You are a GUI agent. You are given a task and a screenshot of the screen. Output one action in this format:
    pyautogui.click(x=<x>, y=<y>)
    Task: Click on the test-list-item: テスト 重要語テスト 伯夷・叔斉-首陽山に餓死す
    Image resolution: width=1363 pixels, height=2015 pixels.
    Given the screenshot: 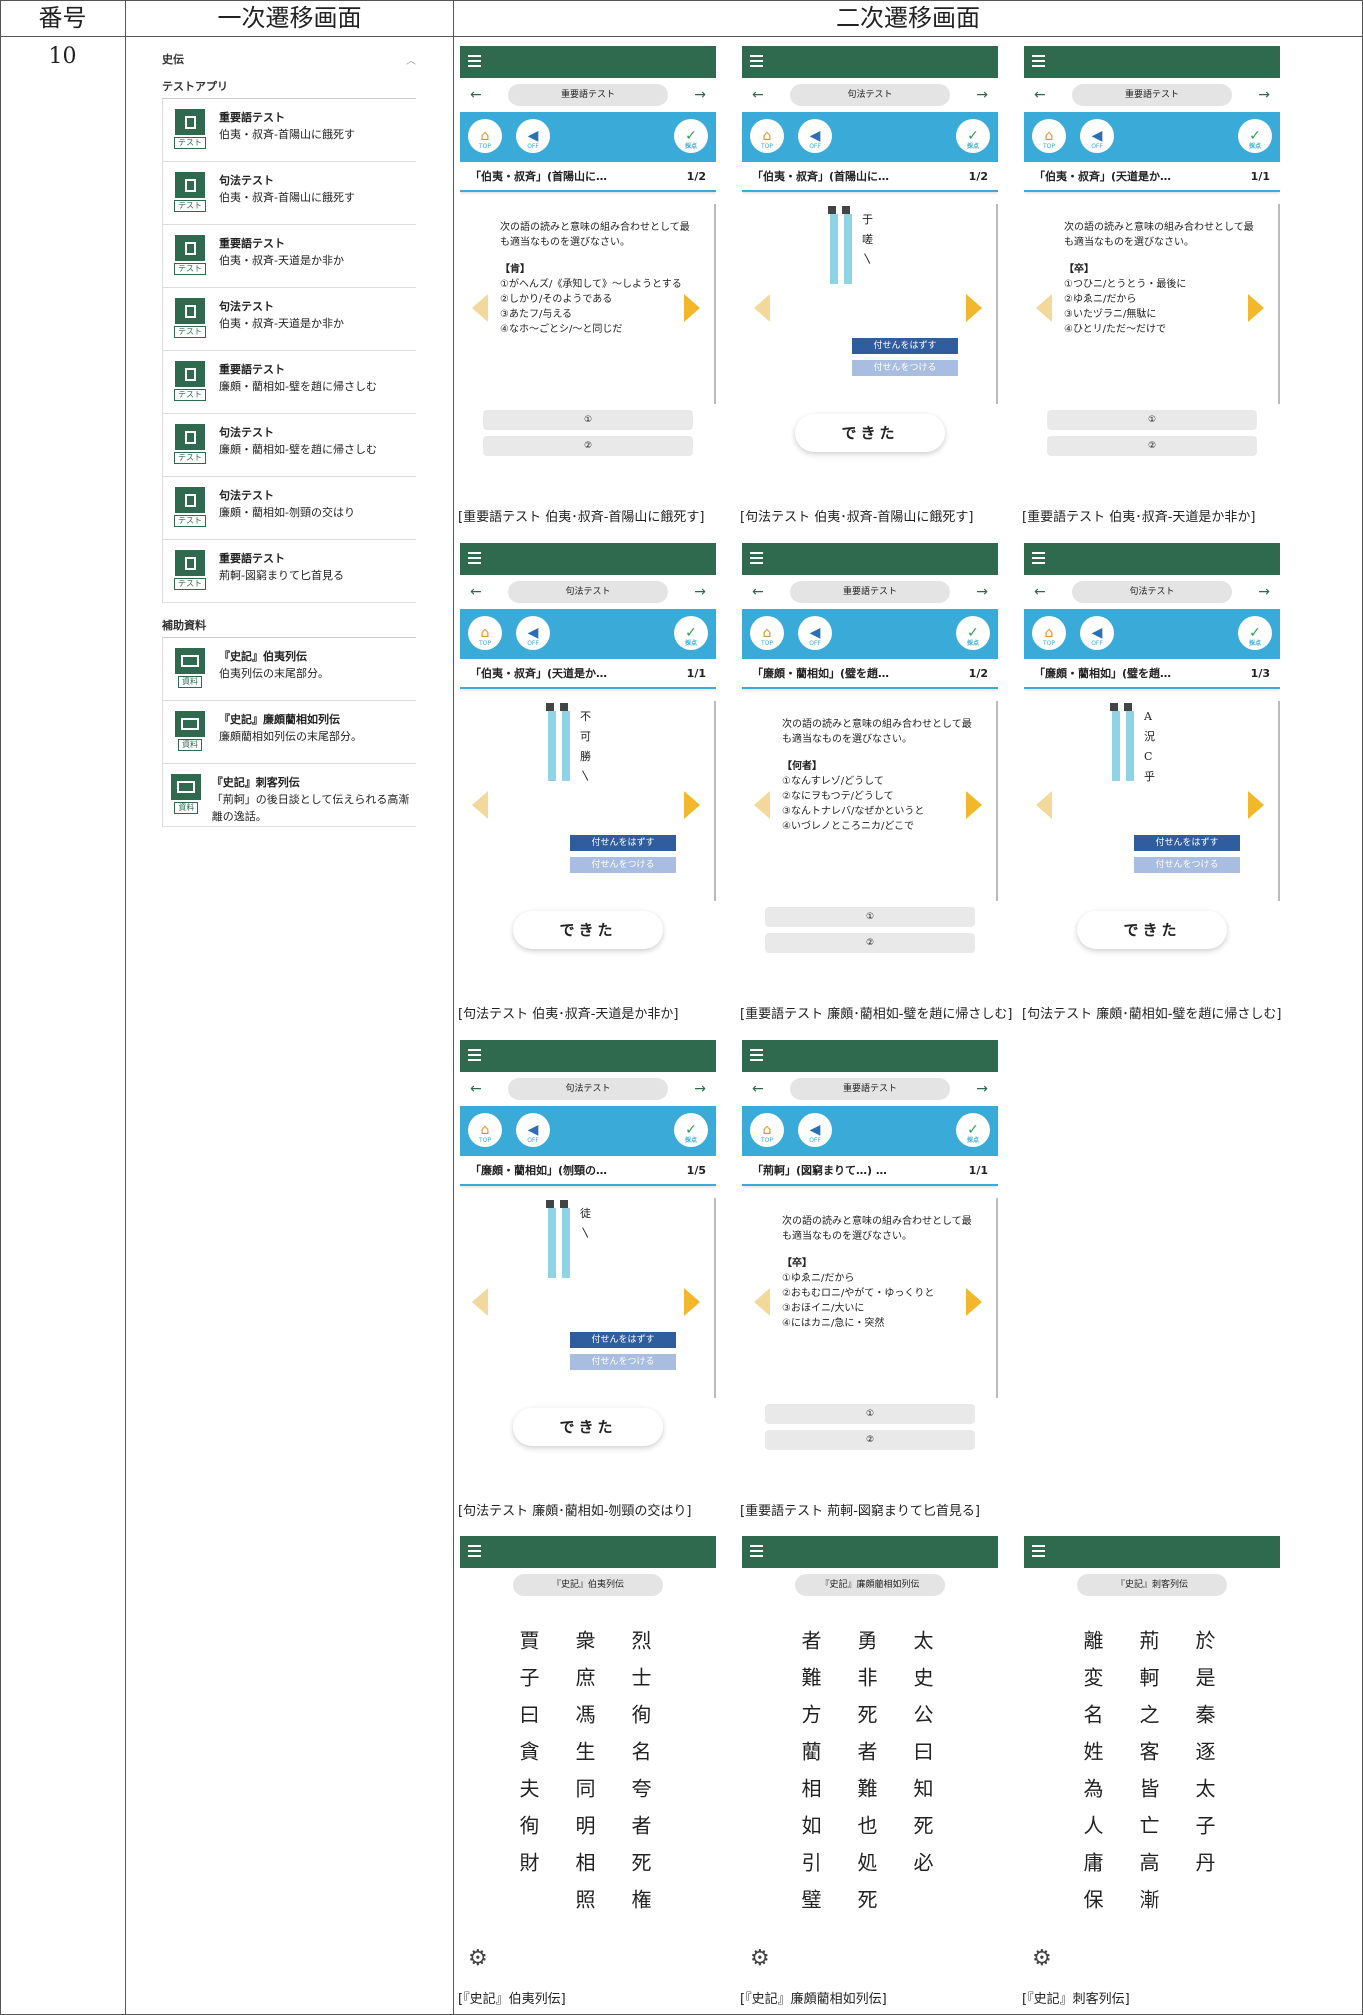 What is the action you would take?
    pyautogui.click(x=289, y=130)
    